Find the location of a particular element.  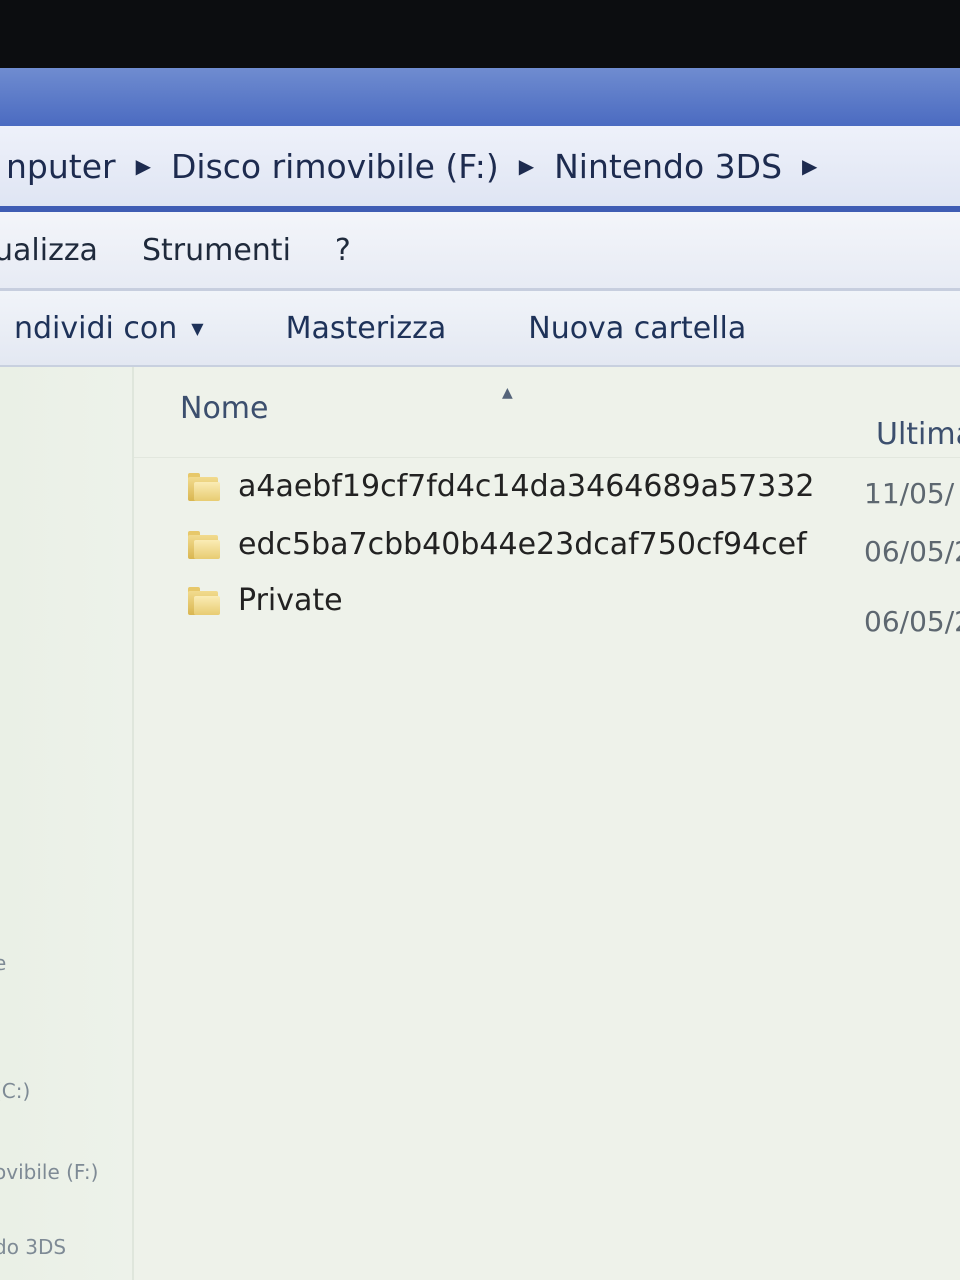

share-with-button: ndividi con ▼ is located at coordinates (132, 328).